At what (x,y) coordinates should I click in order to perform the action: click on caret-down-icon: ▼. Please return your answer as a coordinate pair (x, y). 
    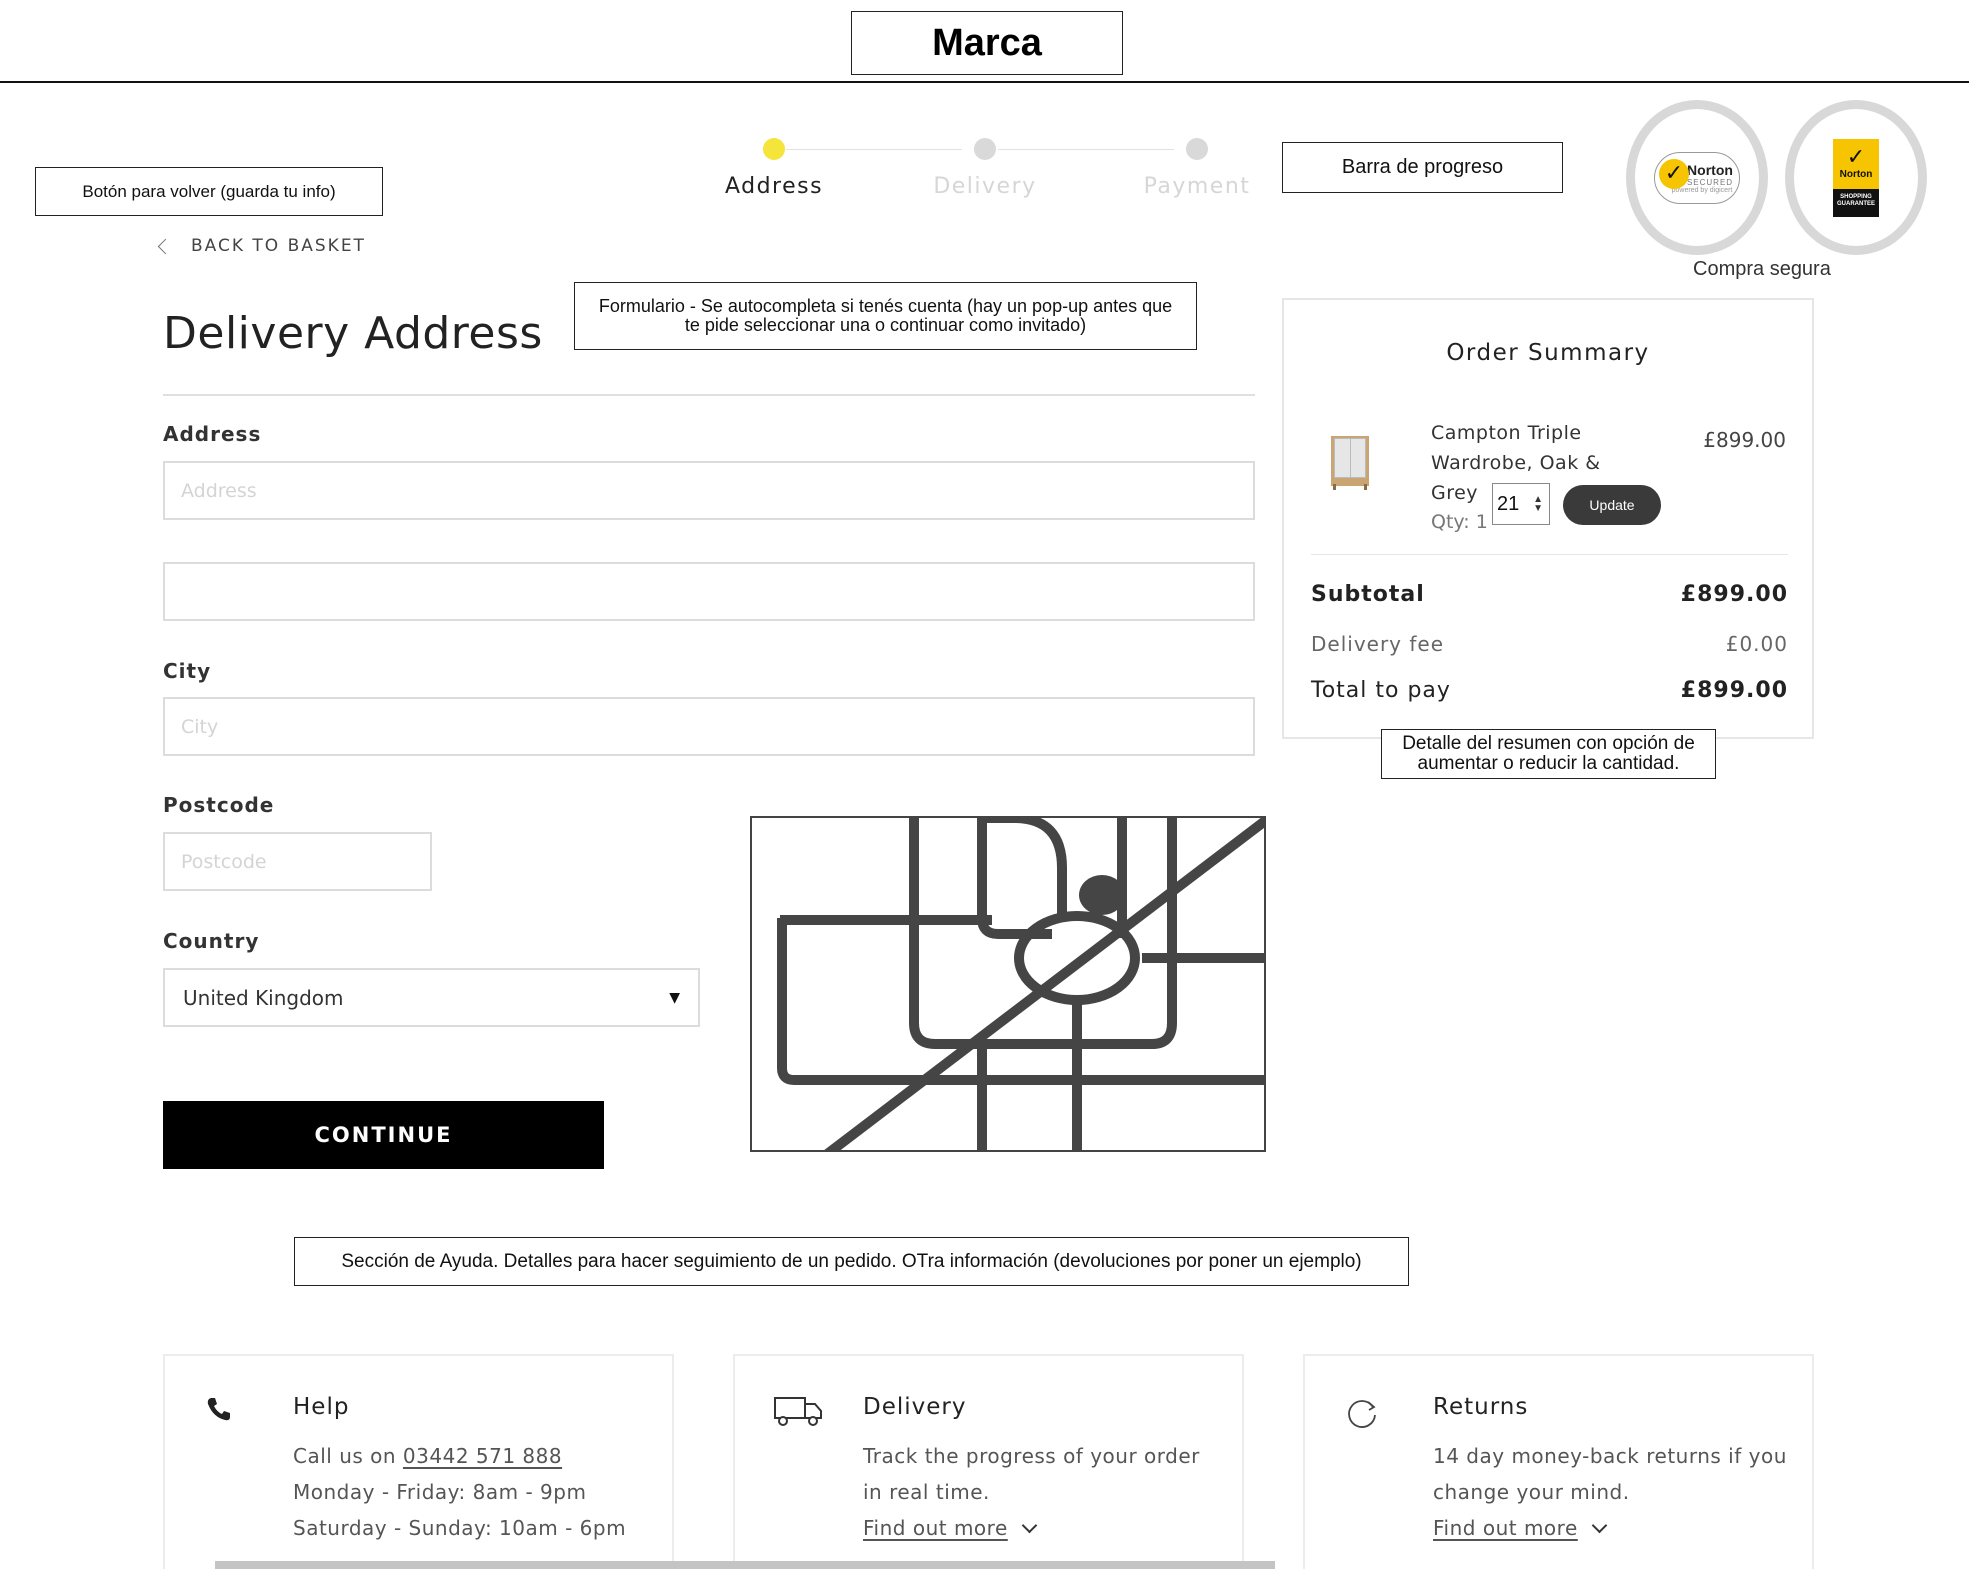
    Looking at the image, I should click on (674, 997).